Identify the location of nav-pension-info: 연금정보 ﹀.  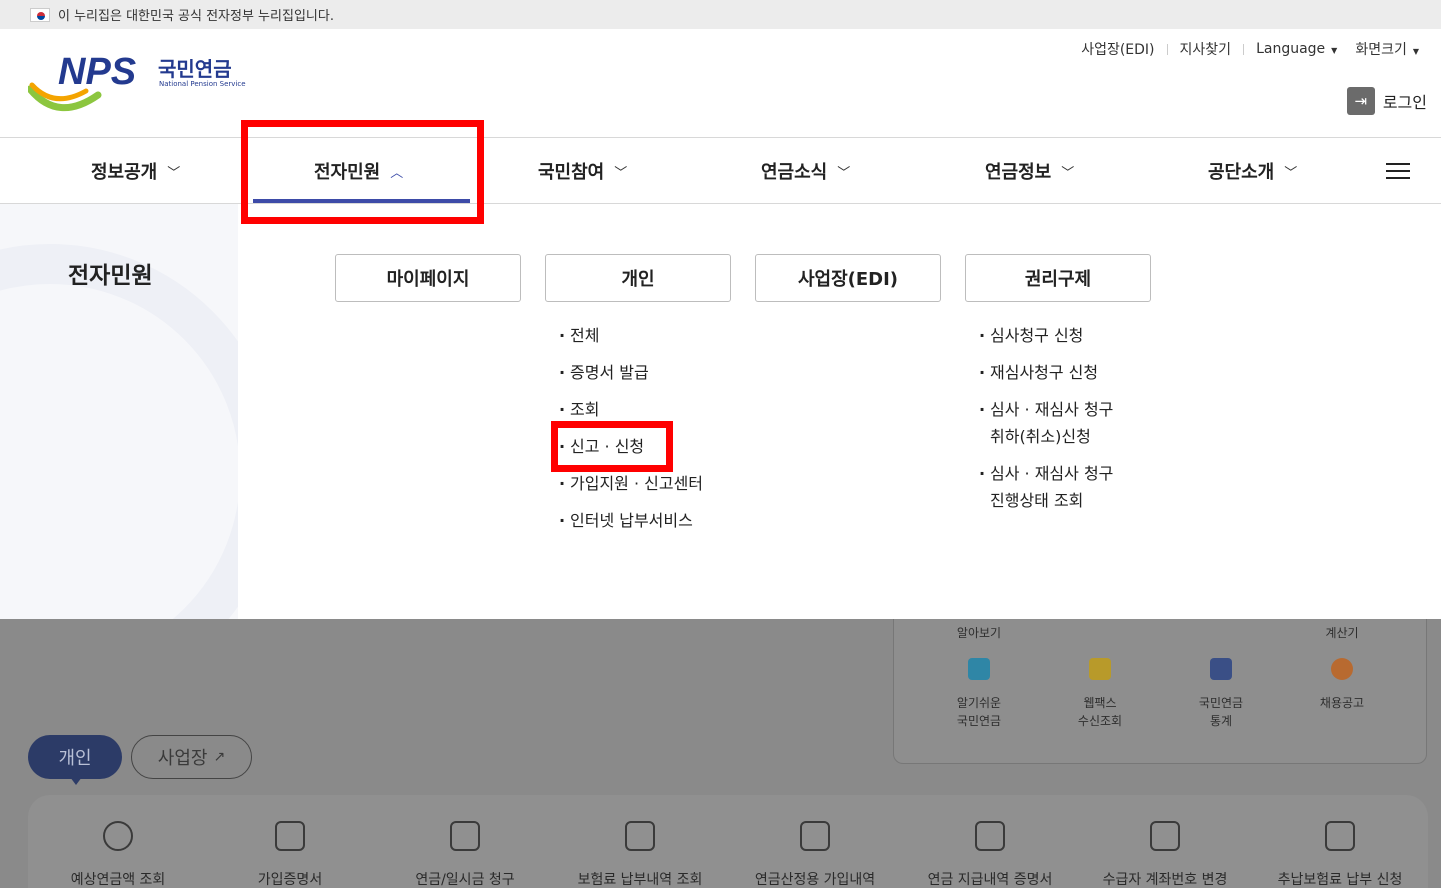
(1029, 171).